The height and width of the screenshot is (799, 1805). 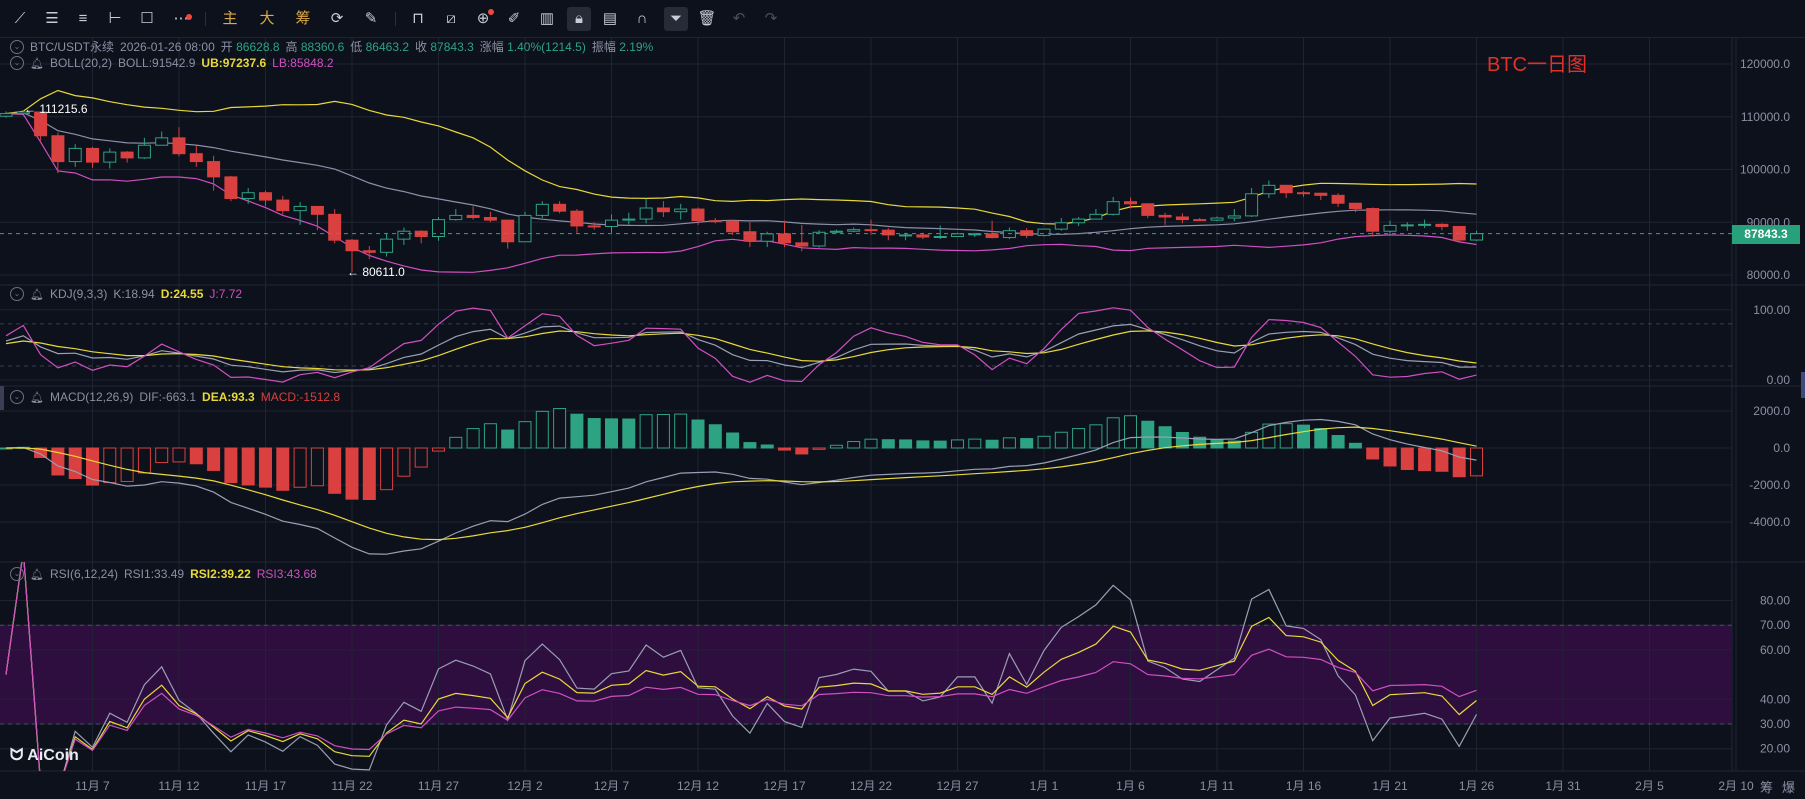 I want to click on x-axis-label: 1月 1, so click(x=1044, y=786).